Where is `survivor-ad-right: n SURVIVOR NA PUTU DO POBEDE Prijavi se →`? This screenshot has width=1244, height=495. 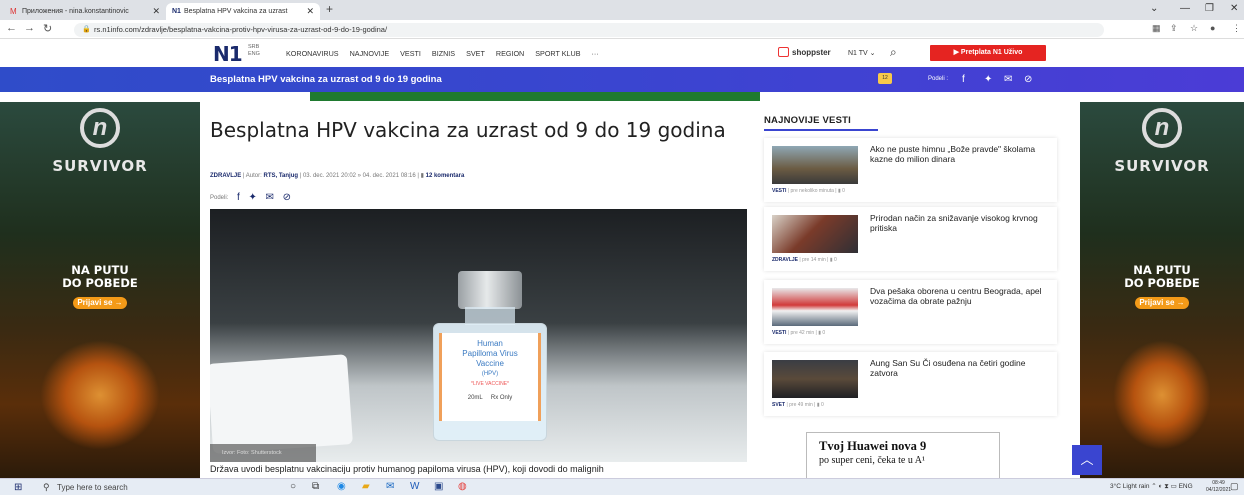 survivor-ad-right: n SURVIVOR NA PUTU DO POBEDE Prijavi se → is located at coordinates (1162, 290).